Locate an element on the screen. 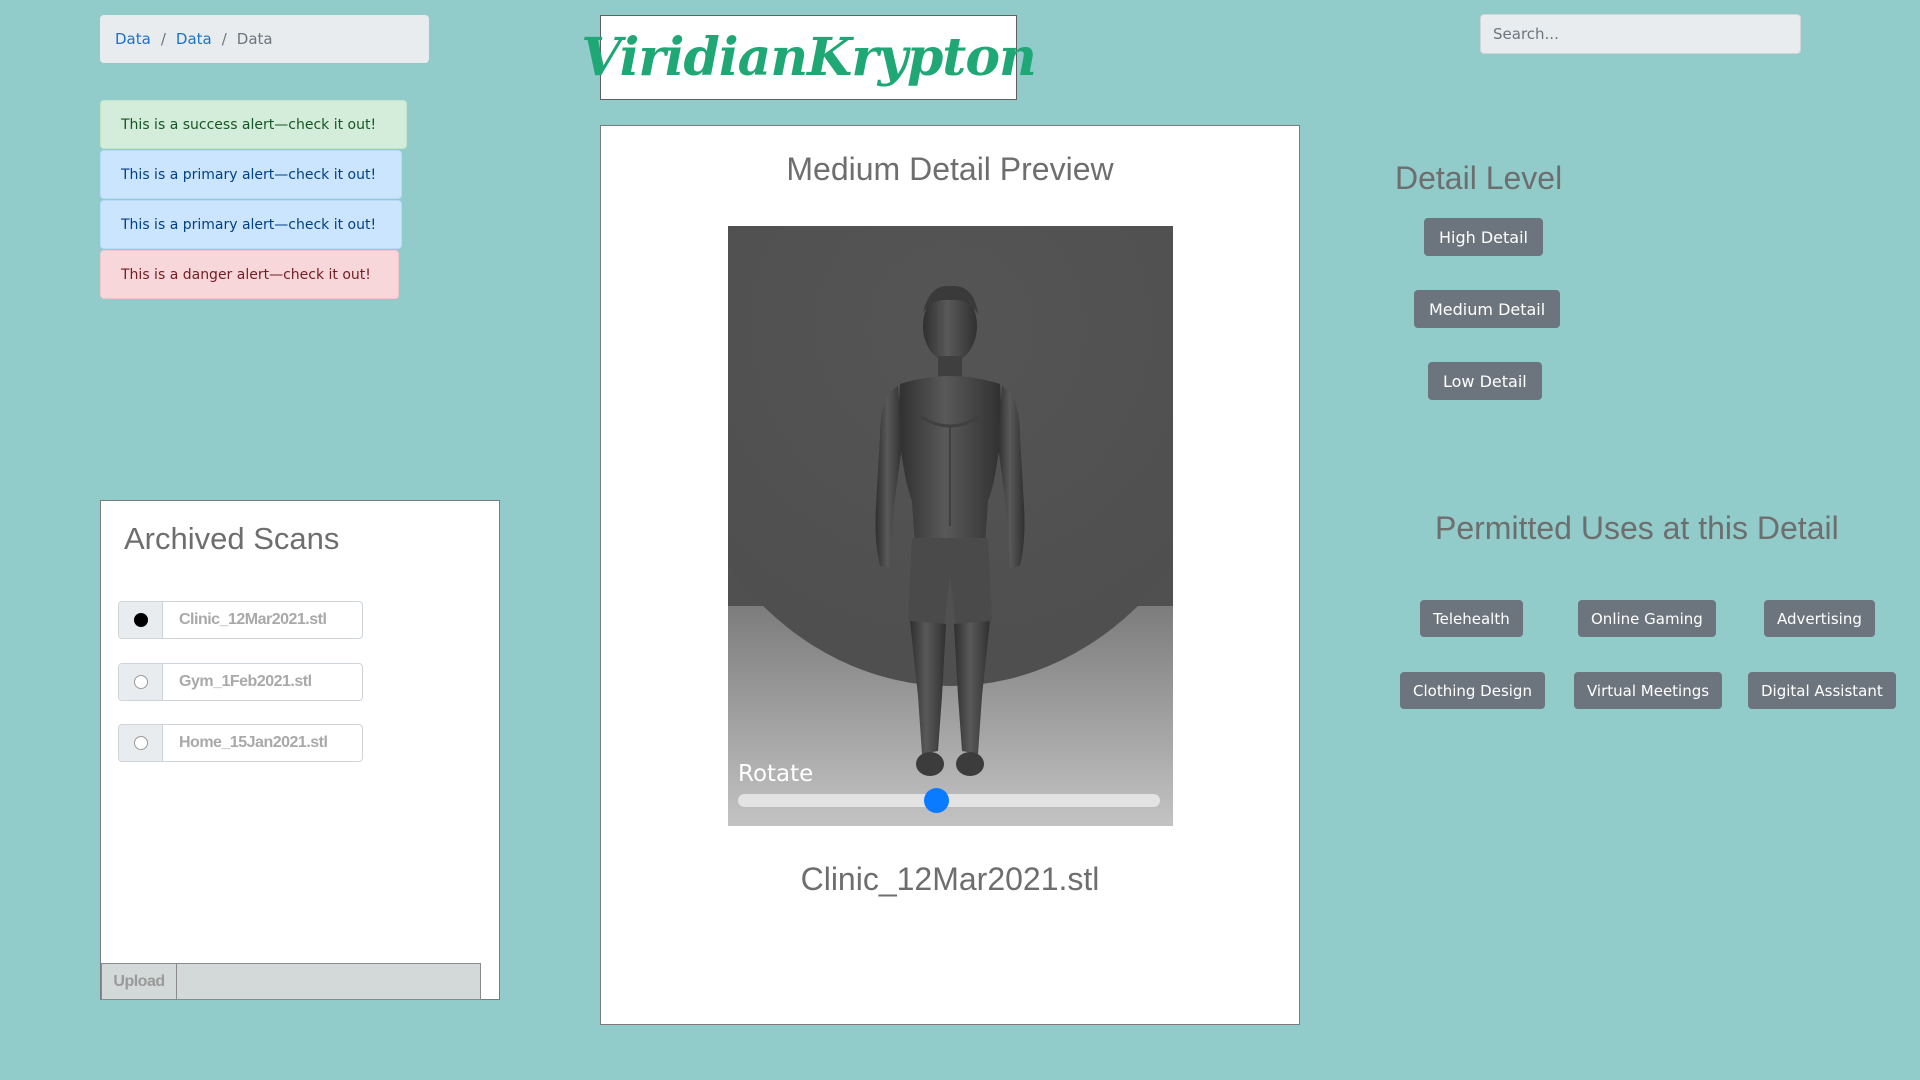  upload-file-field is located at coordinates (329, 981).